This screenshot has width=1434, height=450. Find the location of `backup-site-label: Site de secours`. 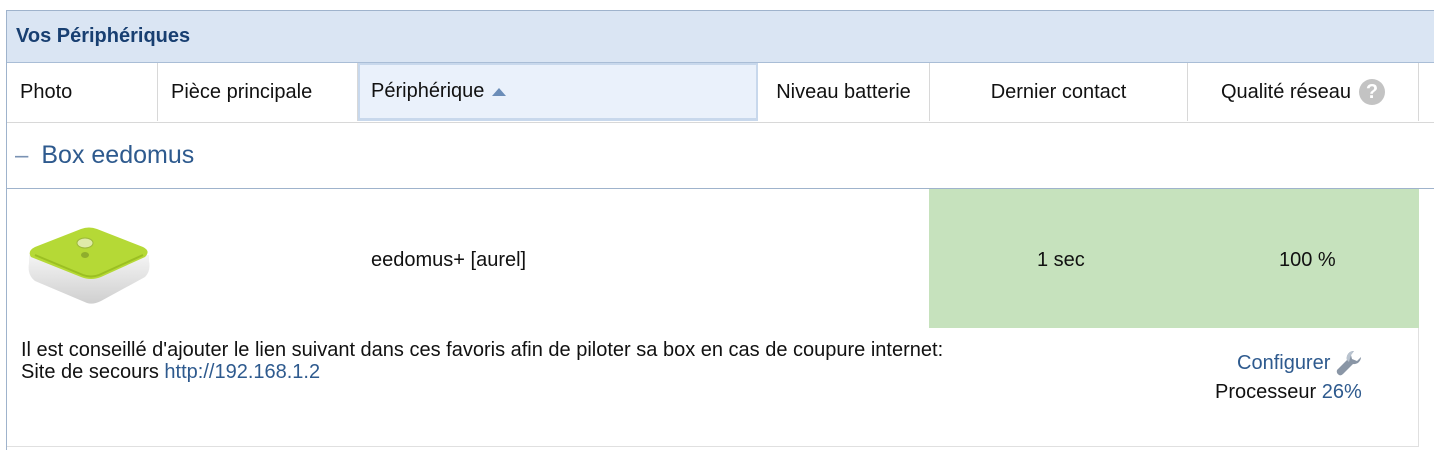

backup-site-label: Site de secours is located at coordinates (93, 372).